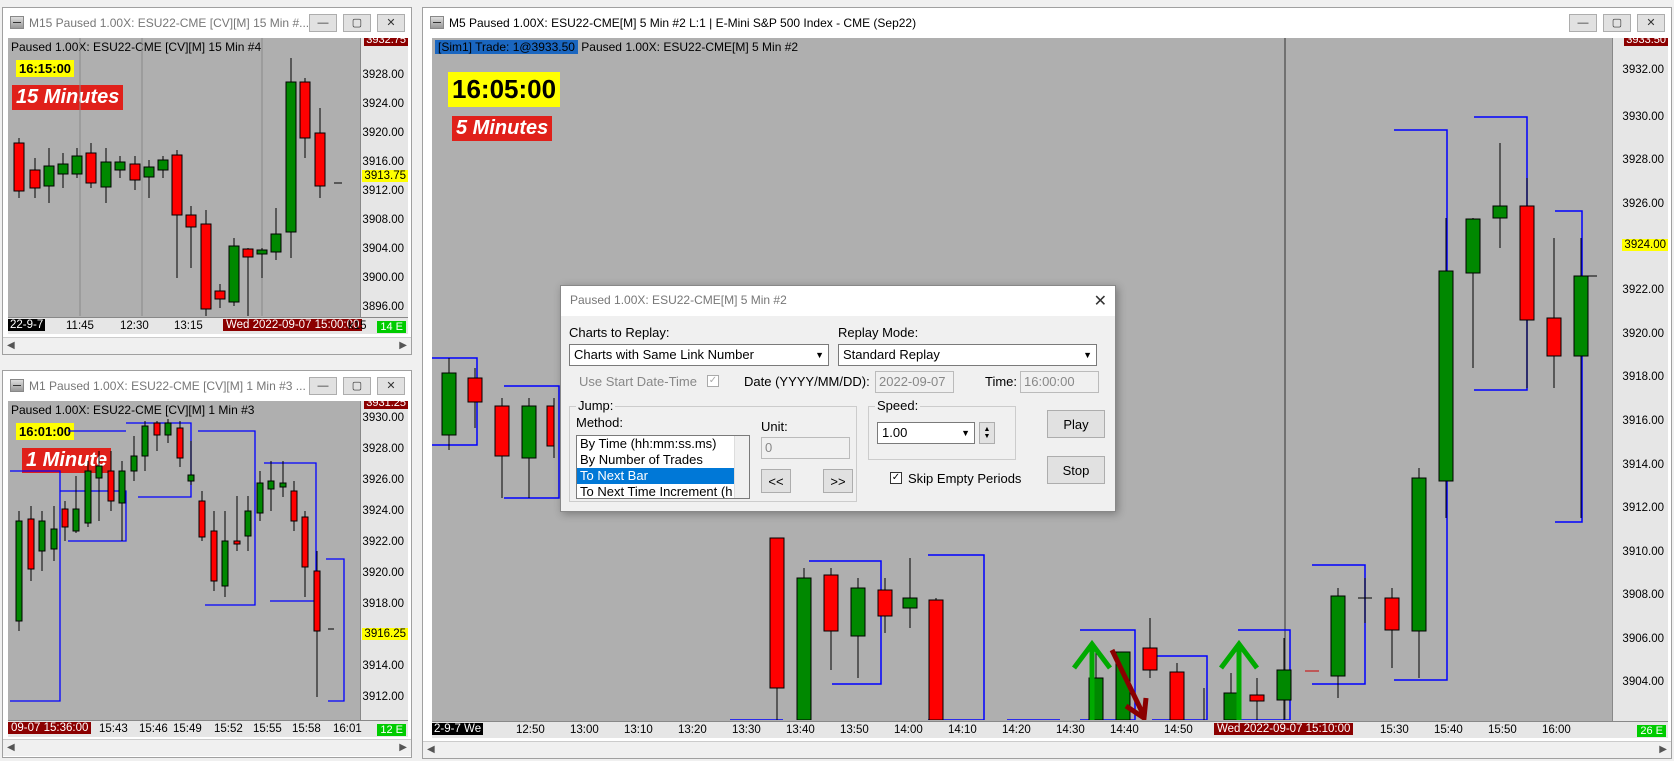 Image resolution: width=1674 pixels, height=761 pixels. What do you see at coordinates (383, 191) in the screenshot?
I see `price-label: 3912.00` at bounding box center [383, 191].